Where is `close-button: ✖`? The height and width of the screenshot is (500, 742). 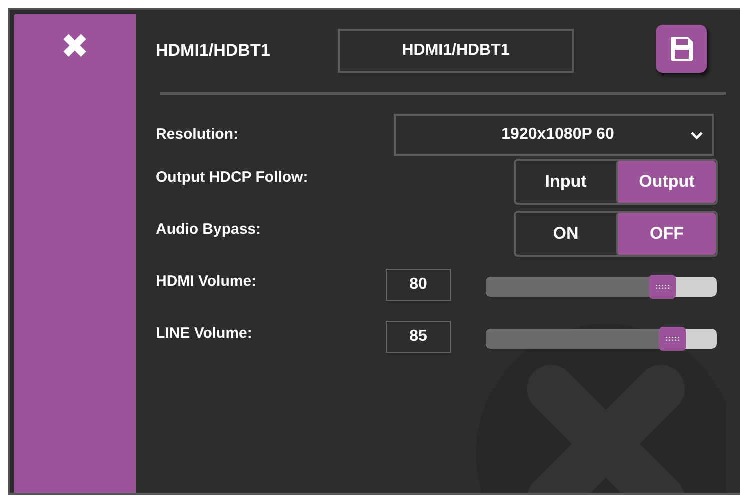
close-button: ✖ is located at coordinates (75, 47).